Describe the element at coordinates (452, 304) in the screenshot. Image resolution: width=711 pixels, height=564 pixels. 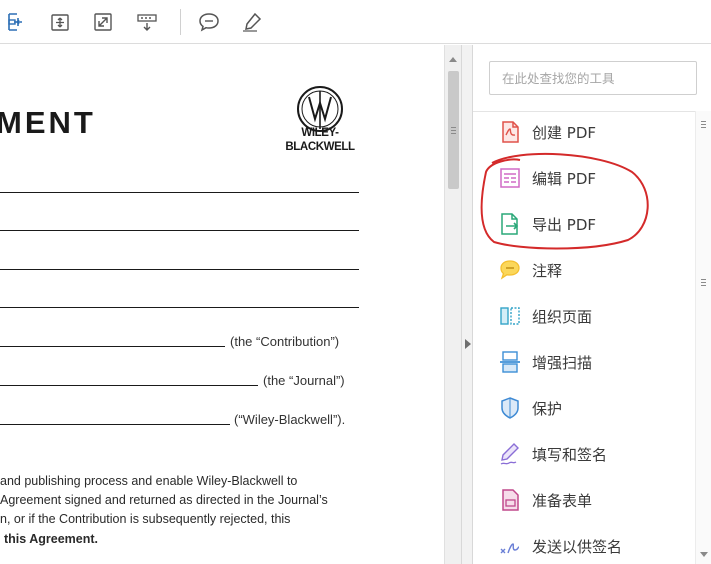
I see `document-scrollbar` at that location.